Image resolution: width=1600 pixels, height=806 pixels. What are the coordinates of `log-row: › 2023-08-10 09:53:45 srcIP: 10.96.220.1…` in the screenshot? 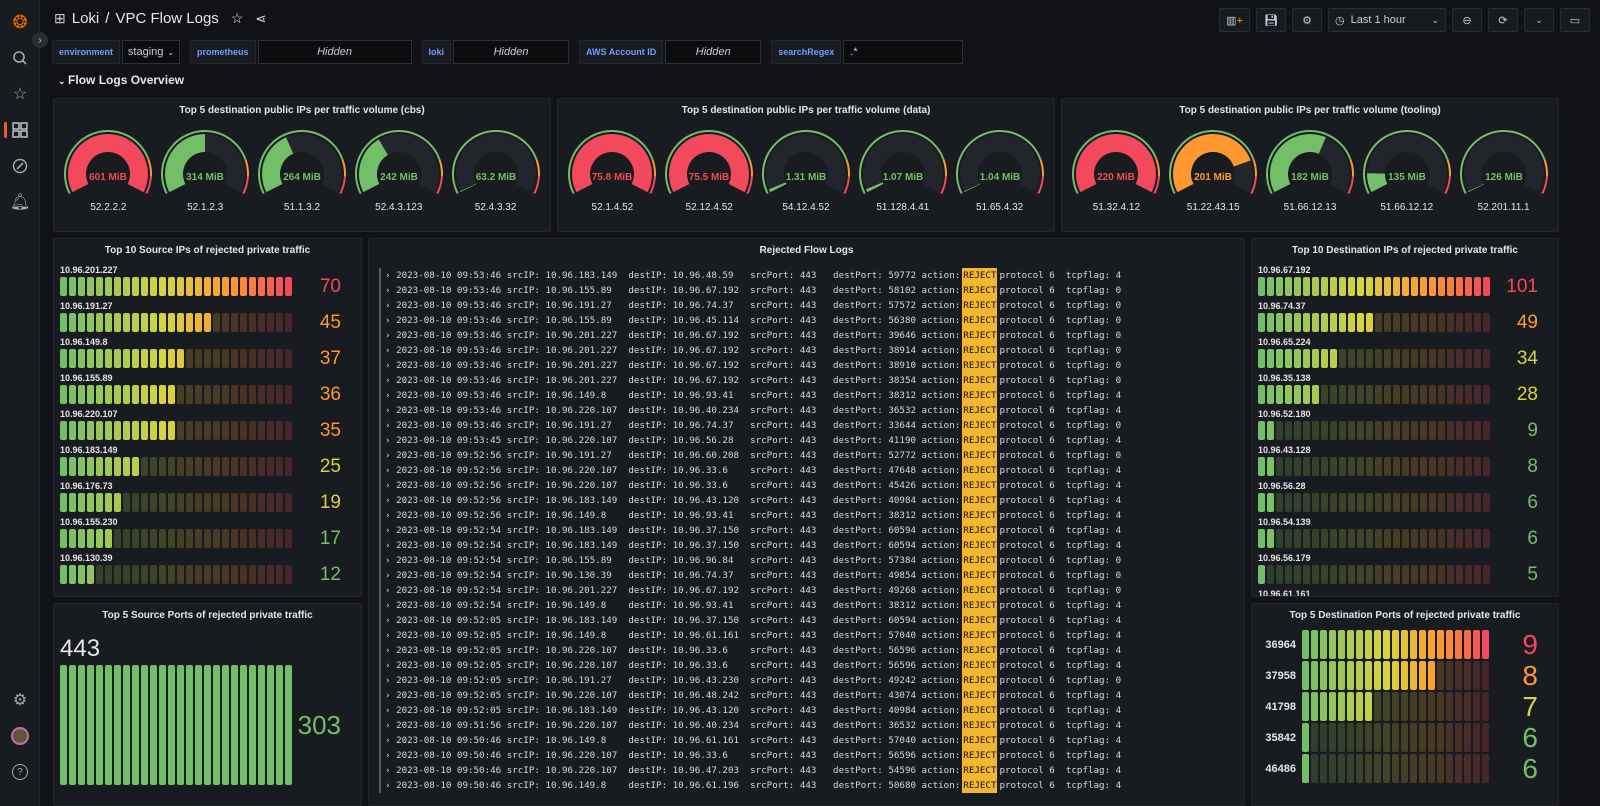 It's located at (807, 440).